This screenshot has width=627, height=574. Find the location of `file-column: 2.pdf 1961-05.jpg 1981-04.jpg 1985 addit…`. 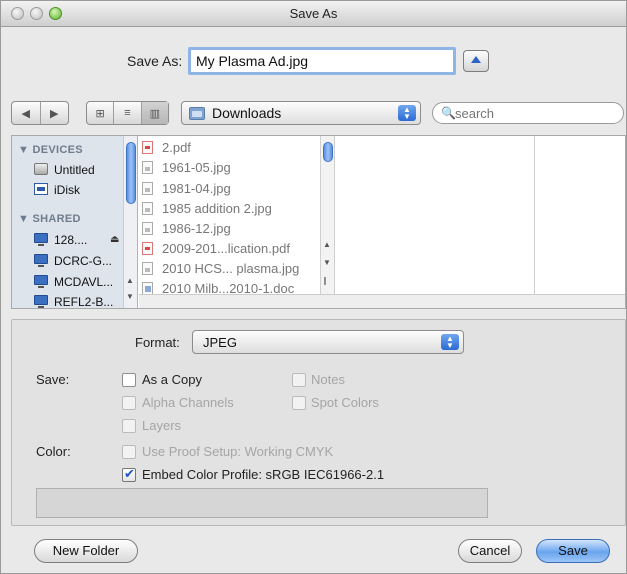

file-column: 2.pdf 1961-05.jpg 1981-04.jpg 1985 addit… is located at coordinates (237, 222).